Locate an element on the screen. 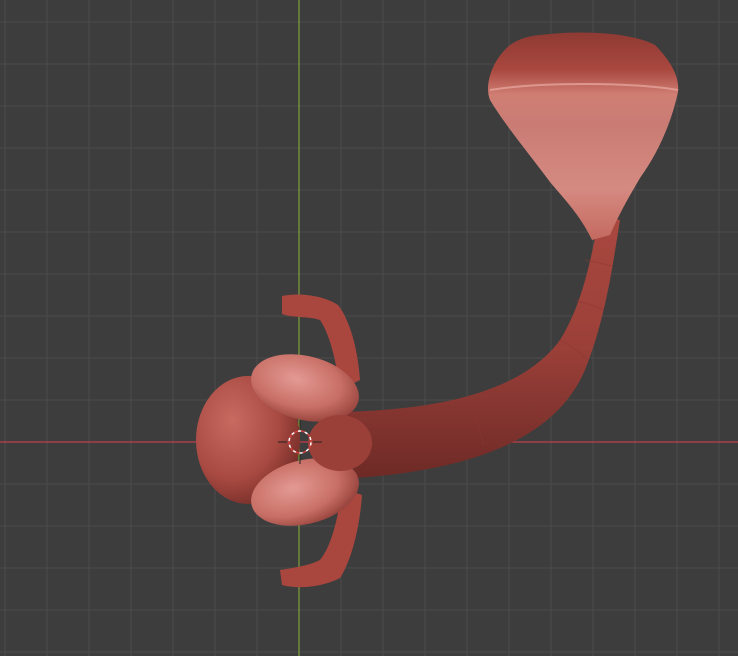 This screenshot has height=656, width=738. mesh-neck is located at coordinates (340, 443).